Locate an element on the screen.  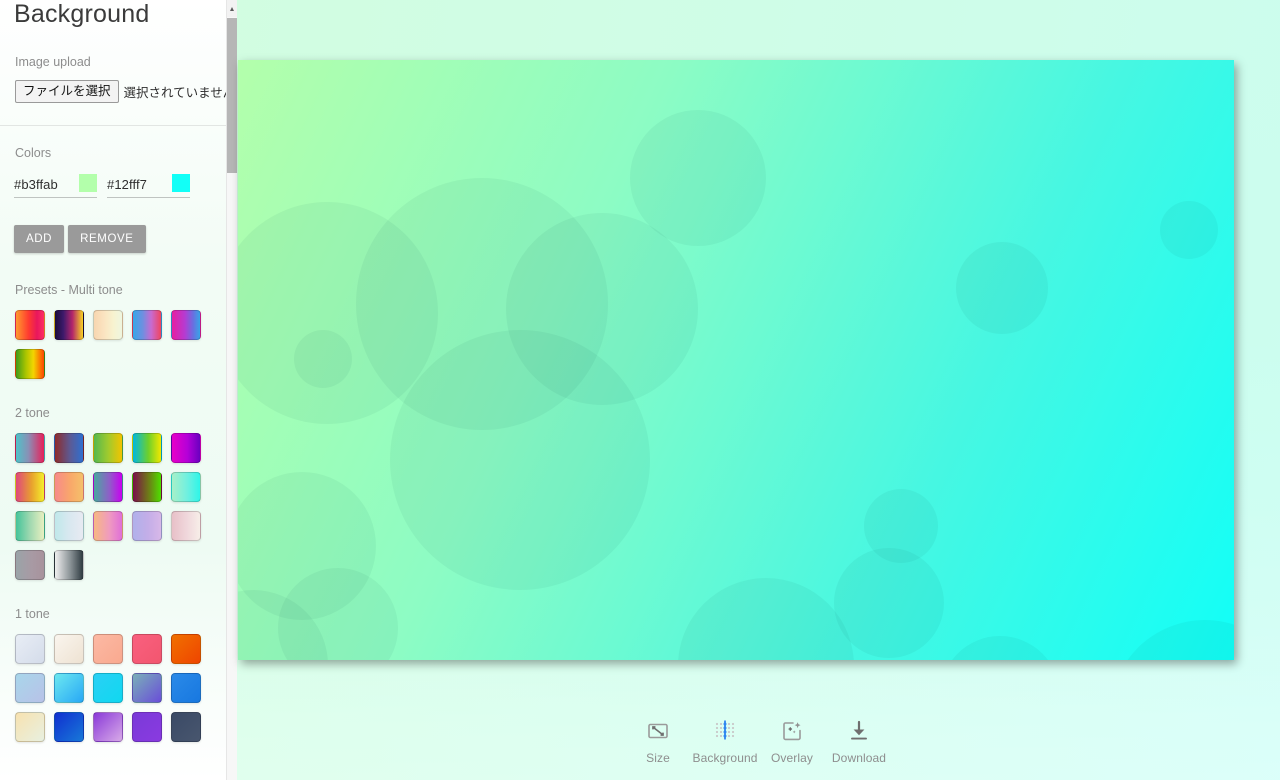
color-hex-value: #12fff7 is located at coordinates (127, 184).